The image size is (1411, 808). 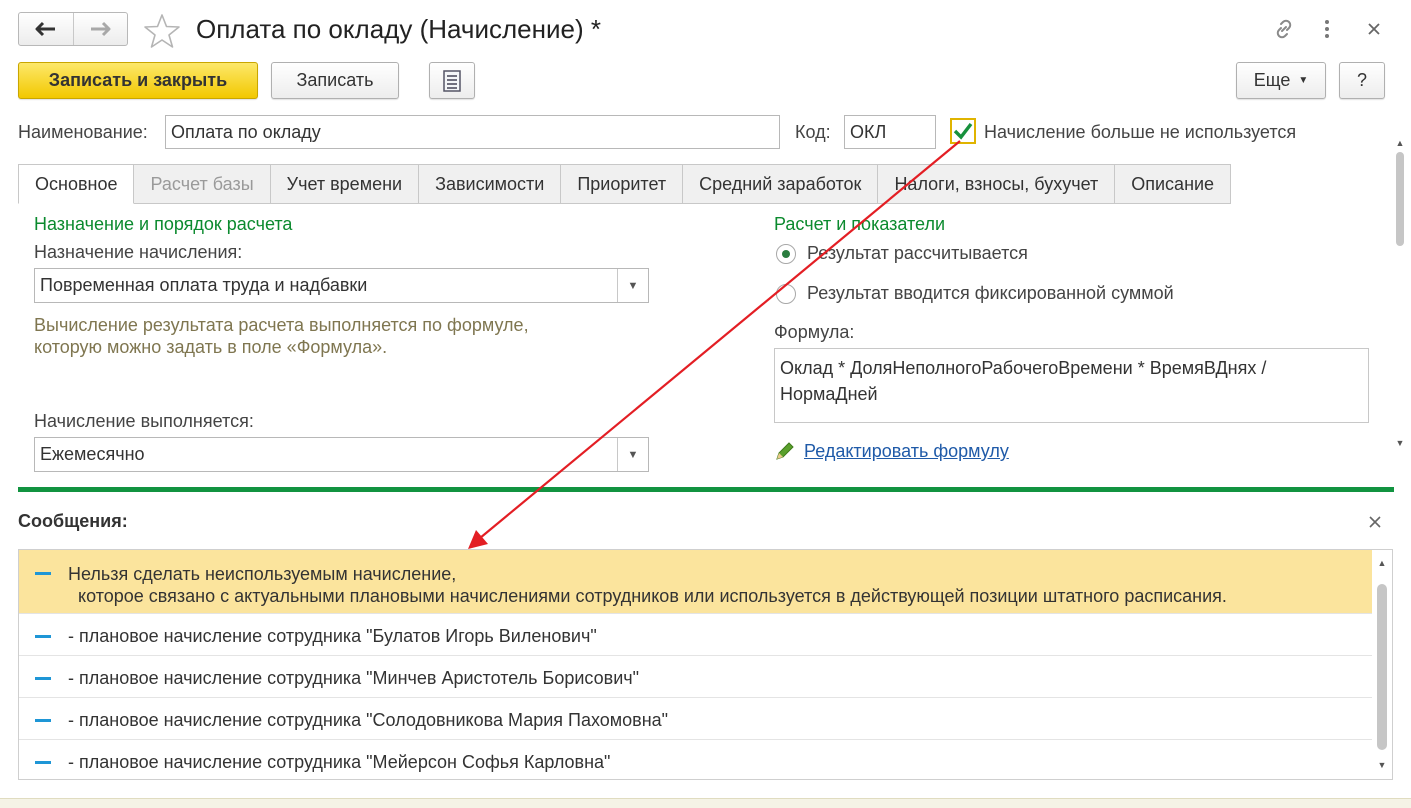 I want to click on link-icon, so click(x=1284, y=29).